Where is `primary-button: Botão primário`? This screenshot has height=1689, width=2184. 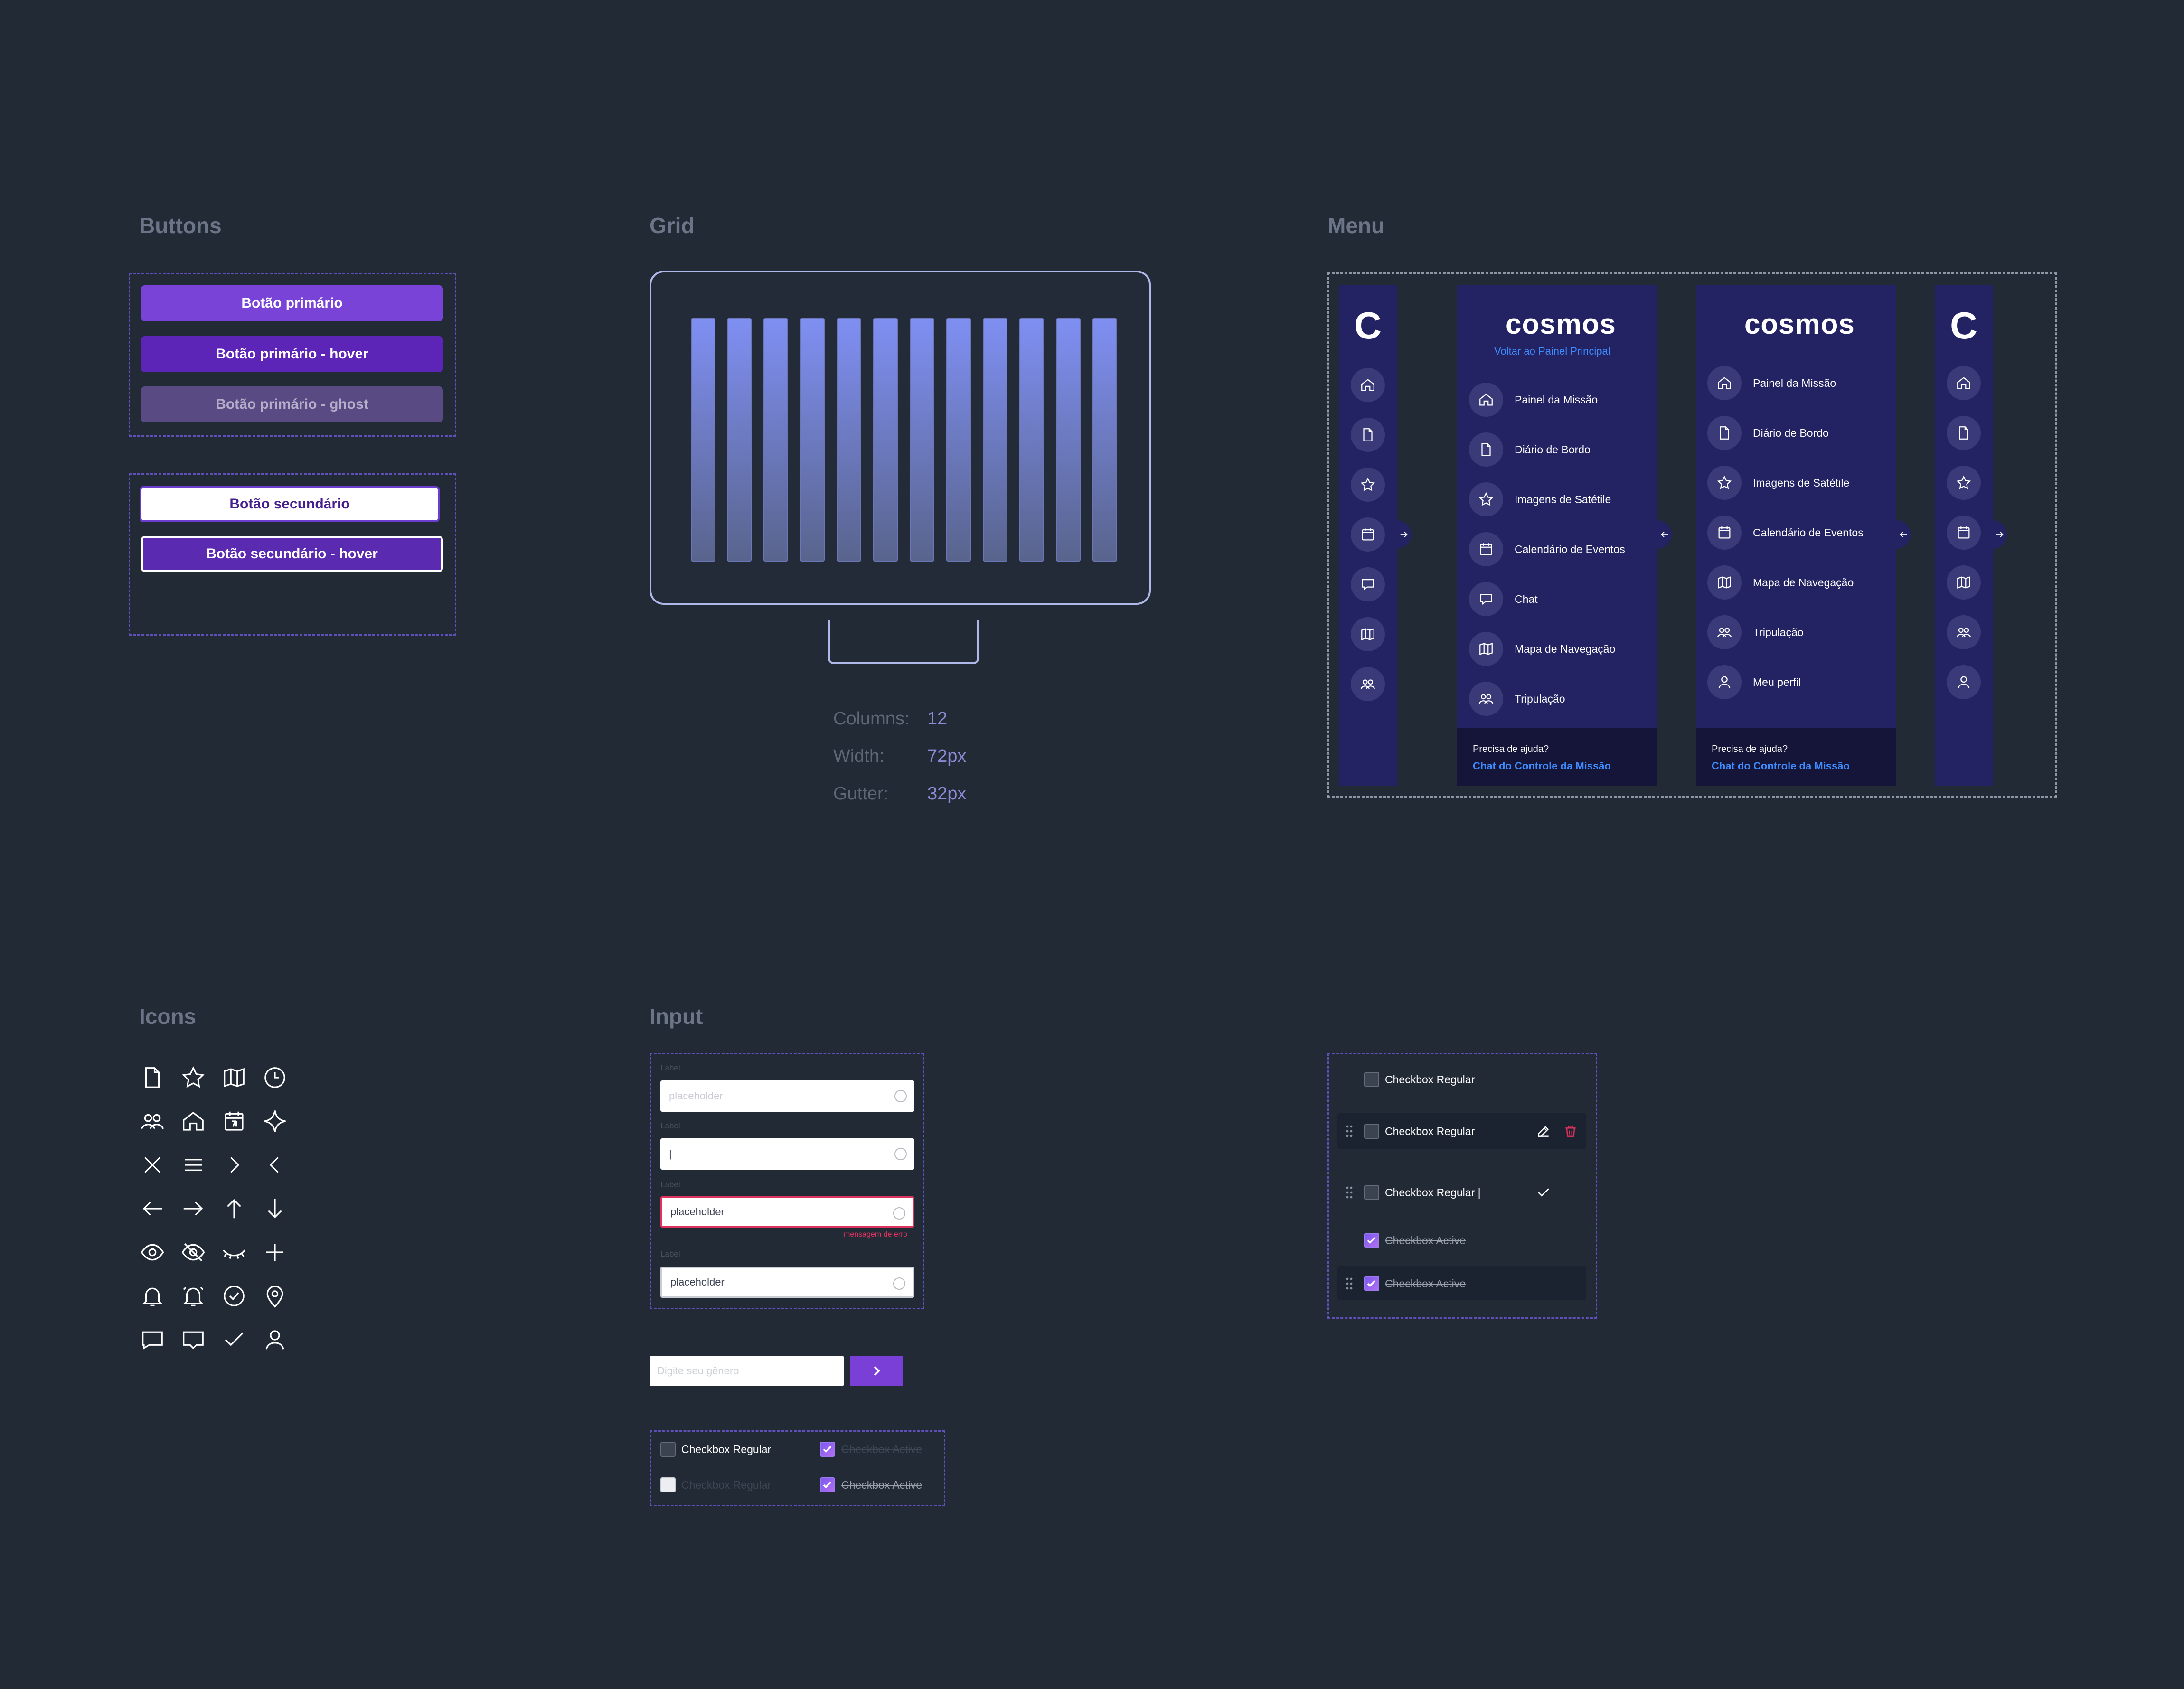 primary-button: Botão primário is located at coordinates (292, 303).